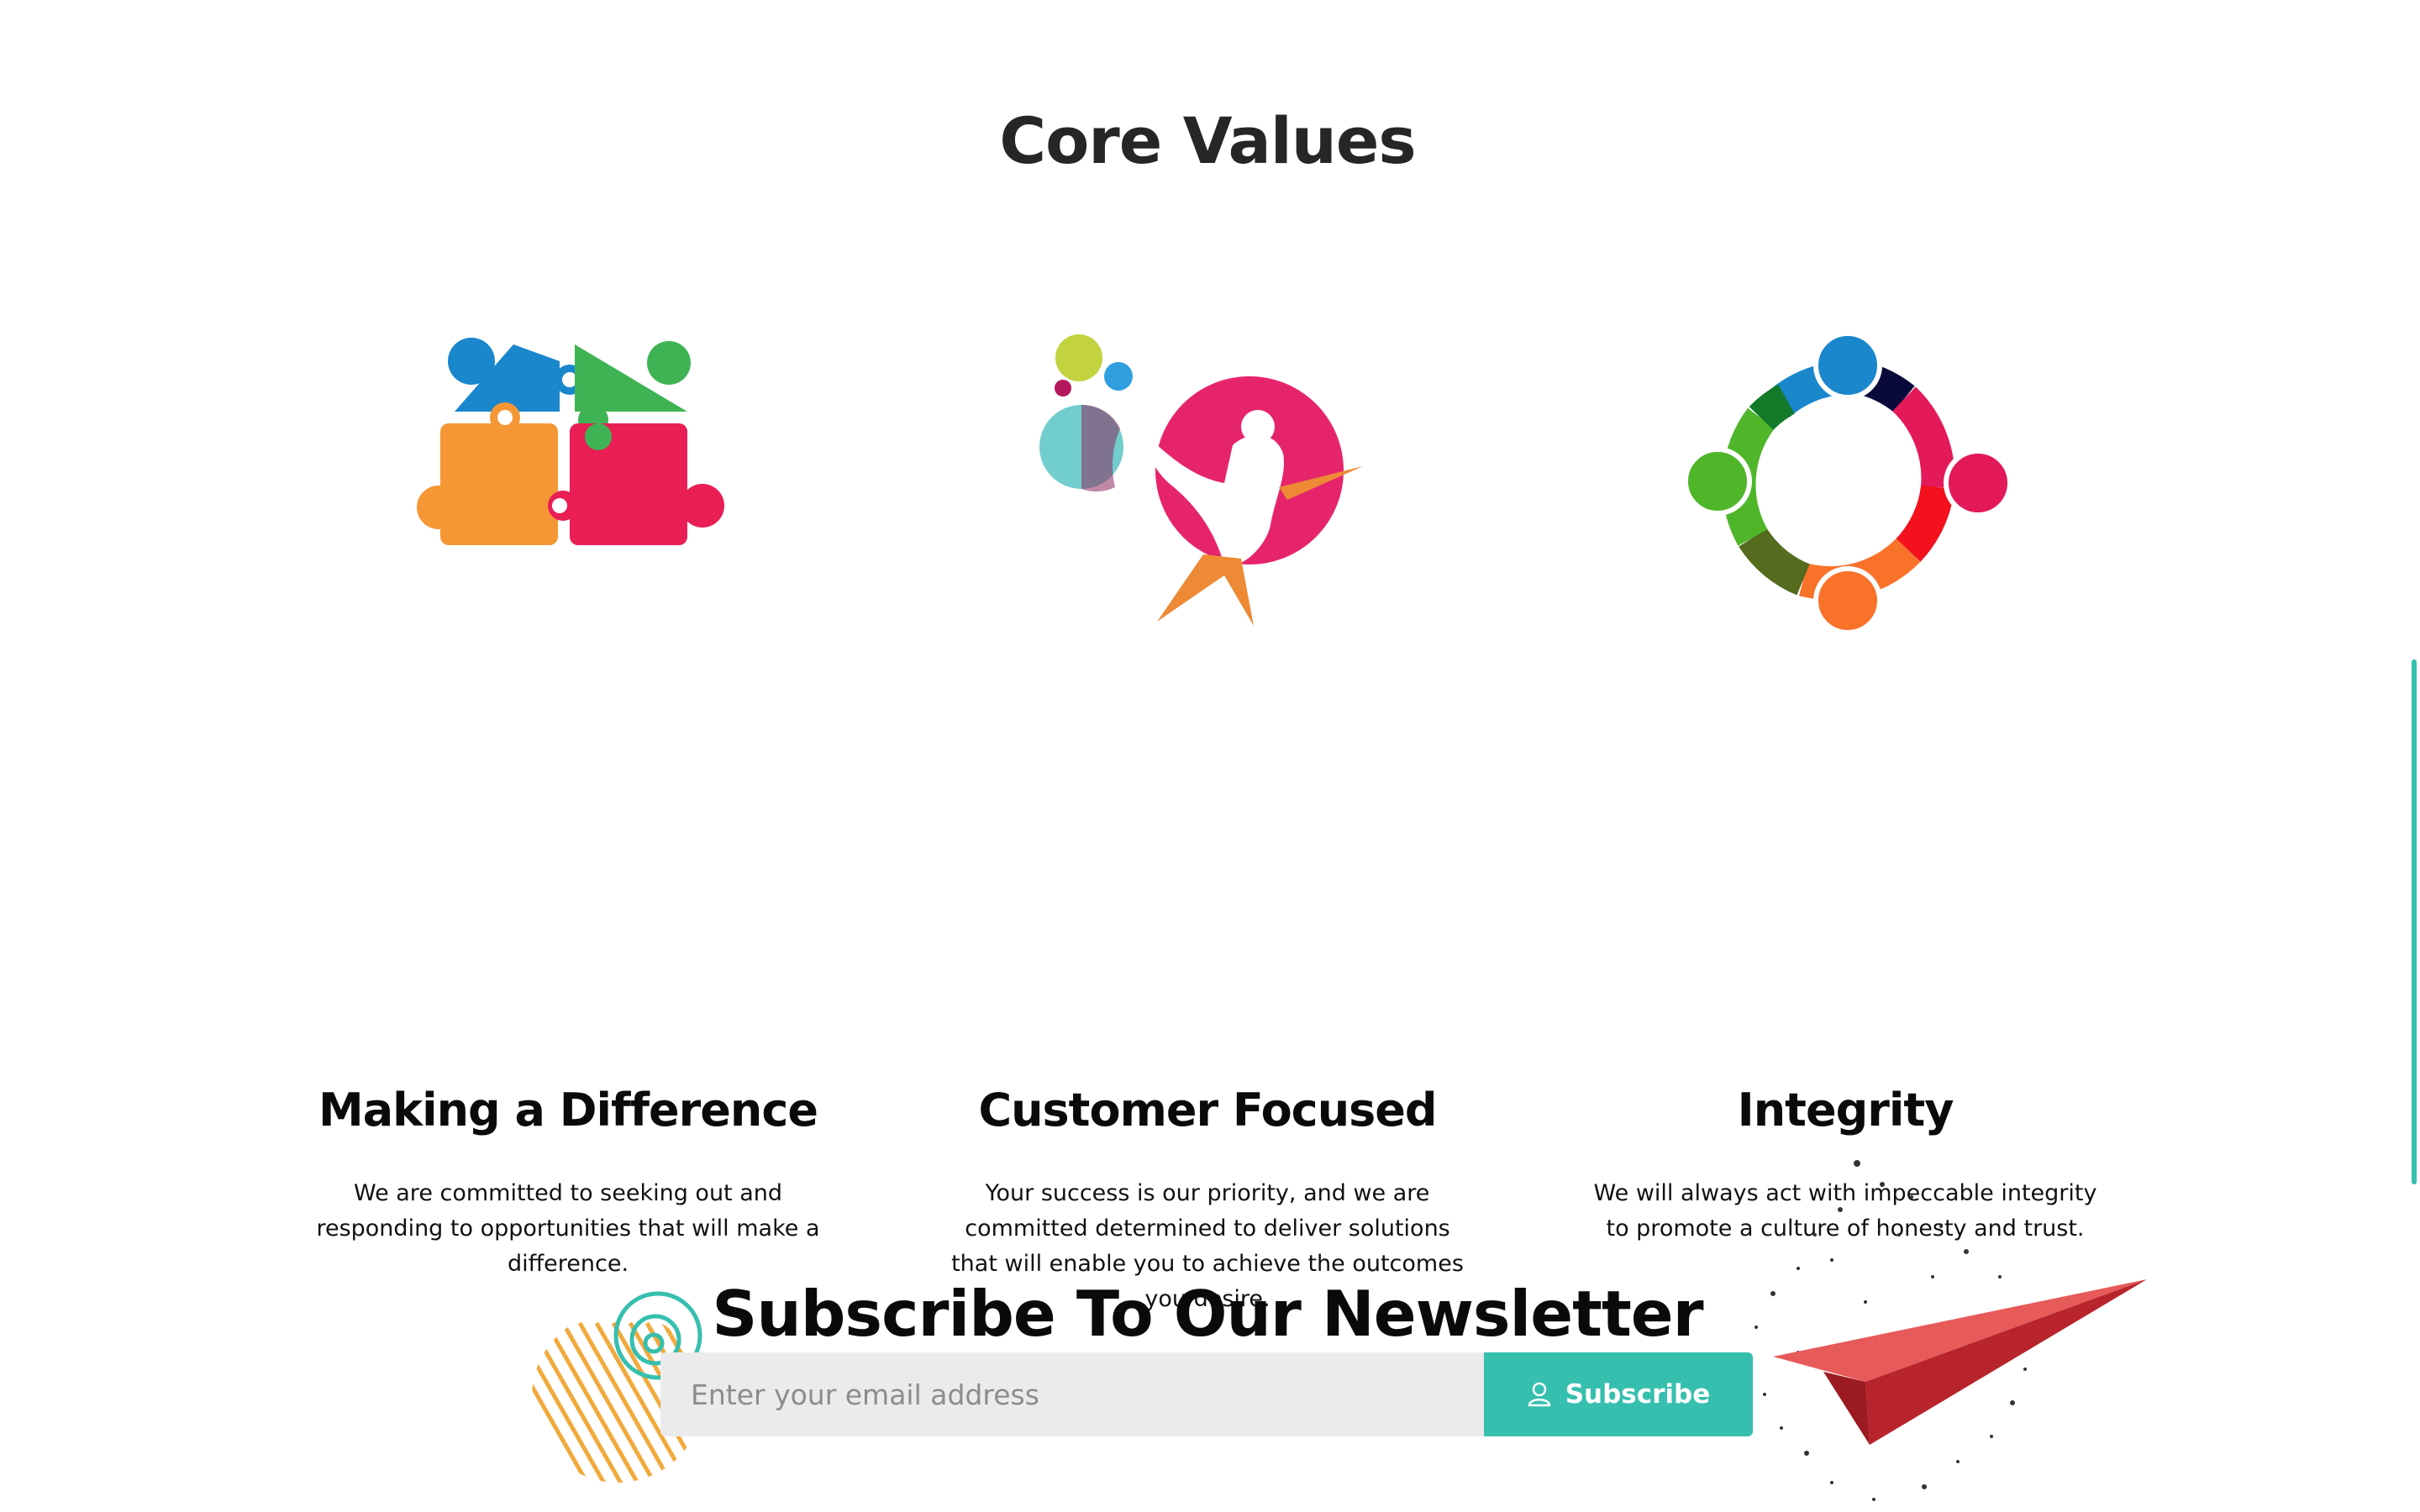  I want to click on newsletter-form: Subscribe, so click(1206, 1394).